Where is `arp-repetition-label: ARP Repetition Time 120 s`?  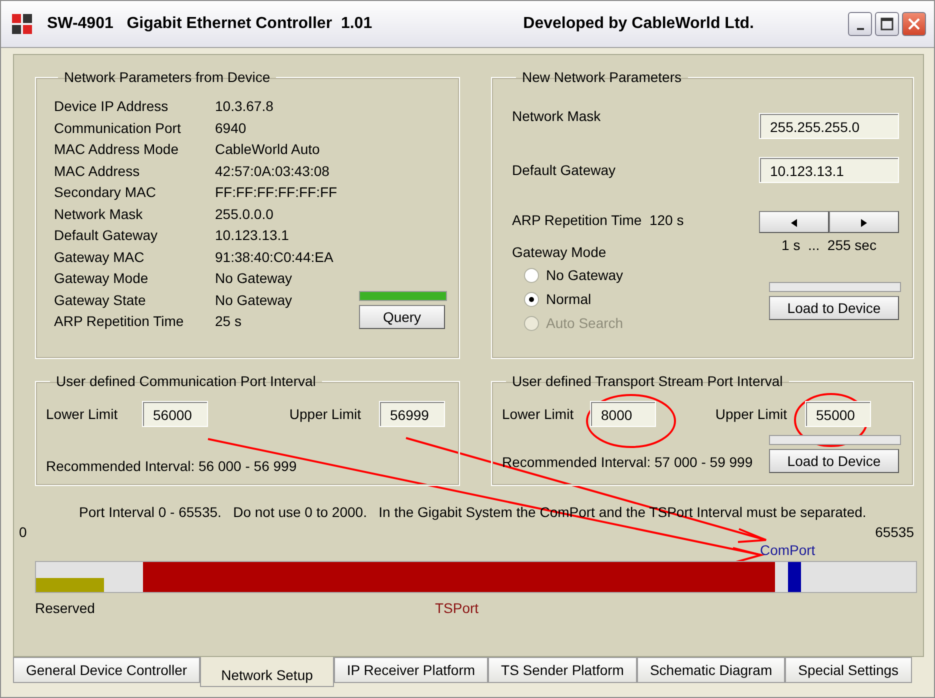
arp-repetition-label: ARP Repetition Time 120 s is located at coordinates (598, 220).